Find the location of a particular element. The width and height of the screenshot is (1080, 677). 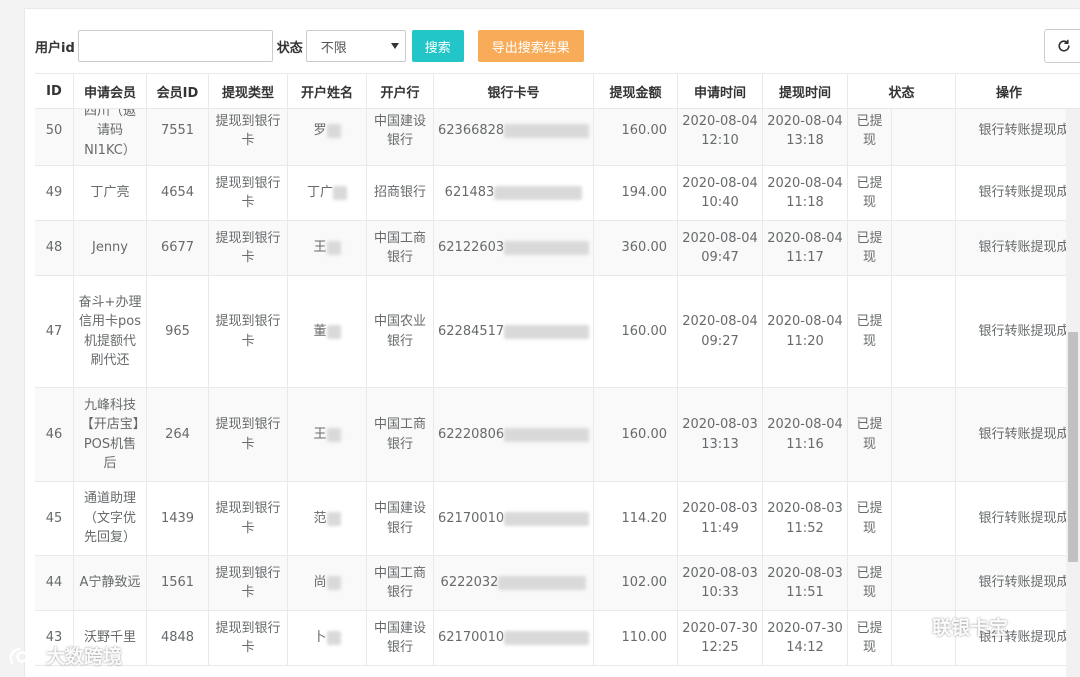

cell-member: 四川（邀请码NI1KC） is located at coordinates (109, 137).